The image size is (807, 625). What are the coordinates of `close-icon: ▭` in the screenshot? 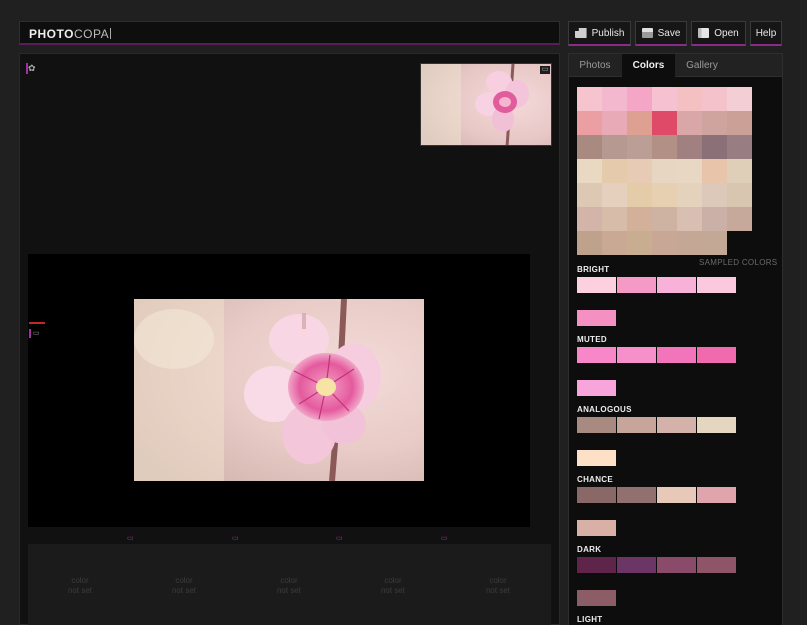 It's located at (545, 70).